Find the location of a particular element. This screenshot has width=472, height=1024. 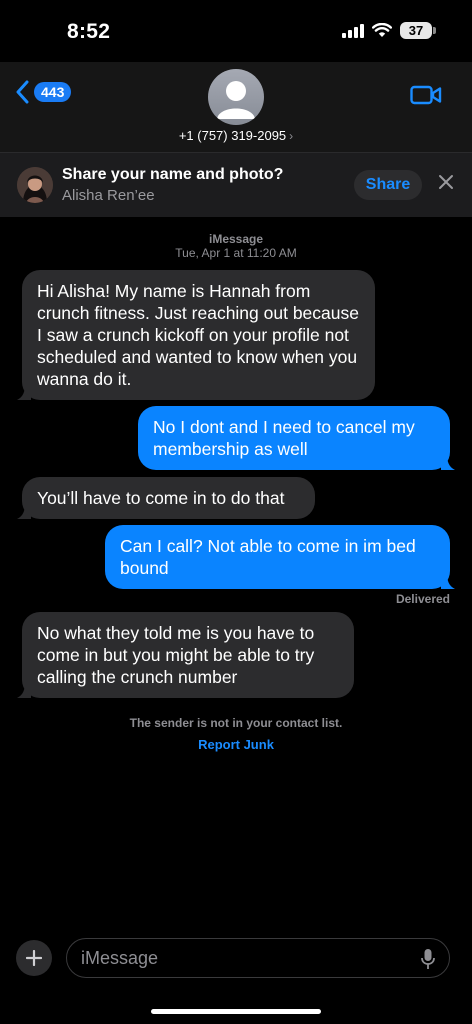

unread-count-badge: 443 is located at coordinates (53, 92).